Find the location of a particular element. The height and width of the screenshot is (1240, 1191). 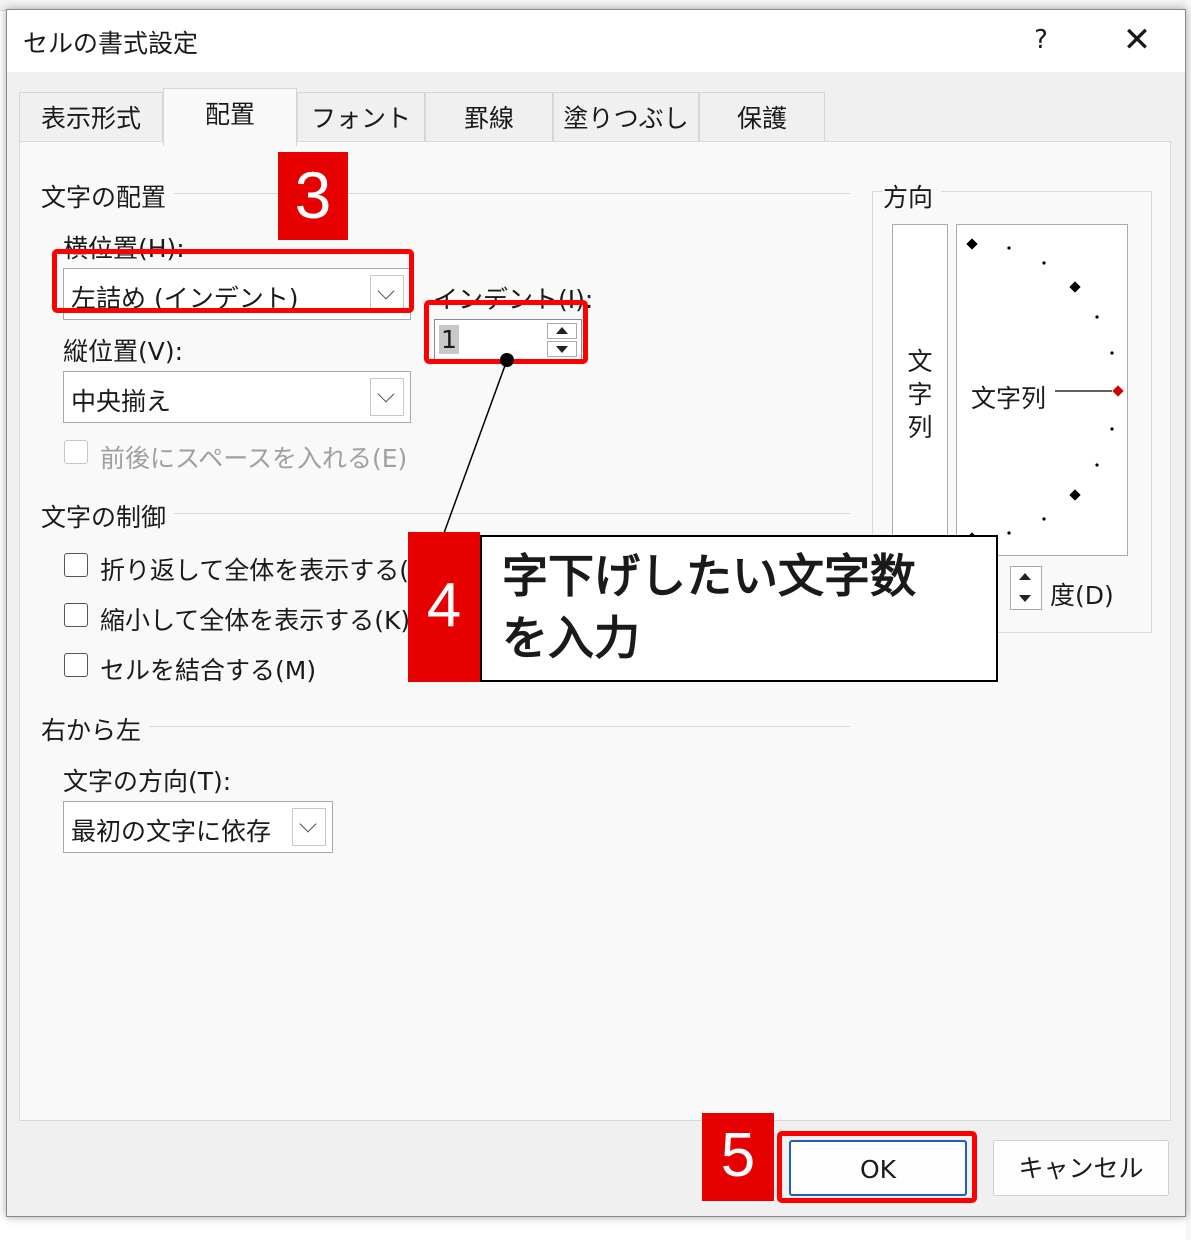

callout-line-2: を入力 is located at coordinates (571, 638).